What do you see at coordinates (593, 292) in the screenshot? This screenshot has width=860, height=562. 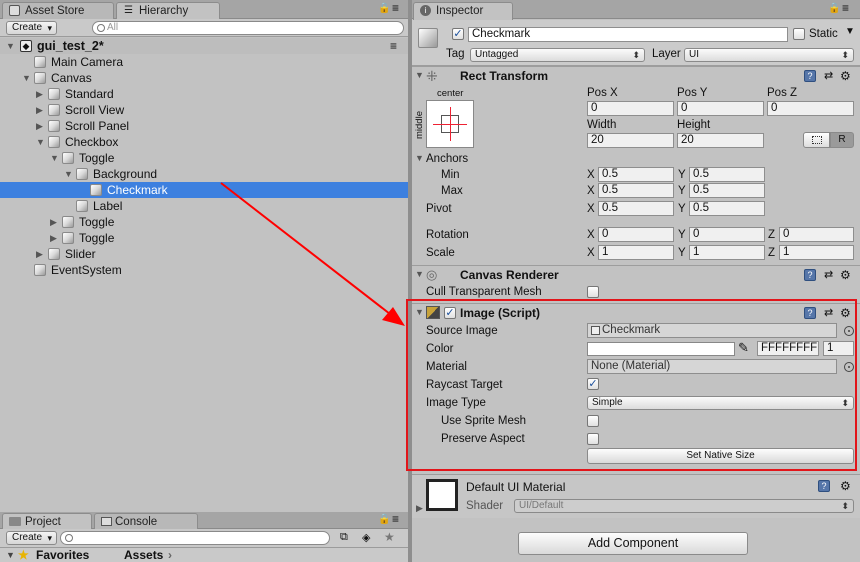 I see `cull-transparent-checkbox` at bounding box center [593, 292].